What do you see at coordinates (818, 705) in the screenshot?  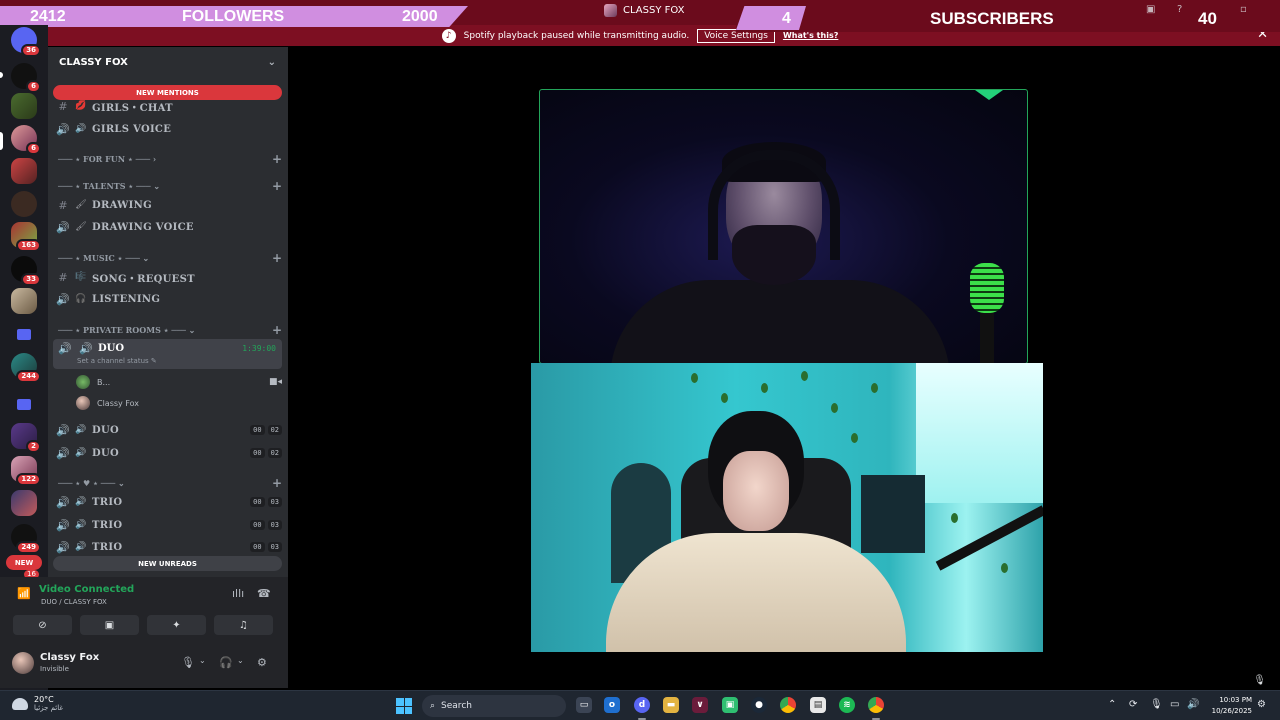 I see `document-icon: ▤` at bounding box center [818, 705].